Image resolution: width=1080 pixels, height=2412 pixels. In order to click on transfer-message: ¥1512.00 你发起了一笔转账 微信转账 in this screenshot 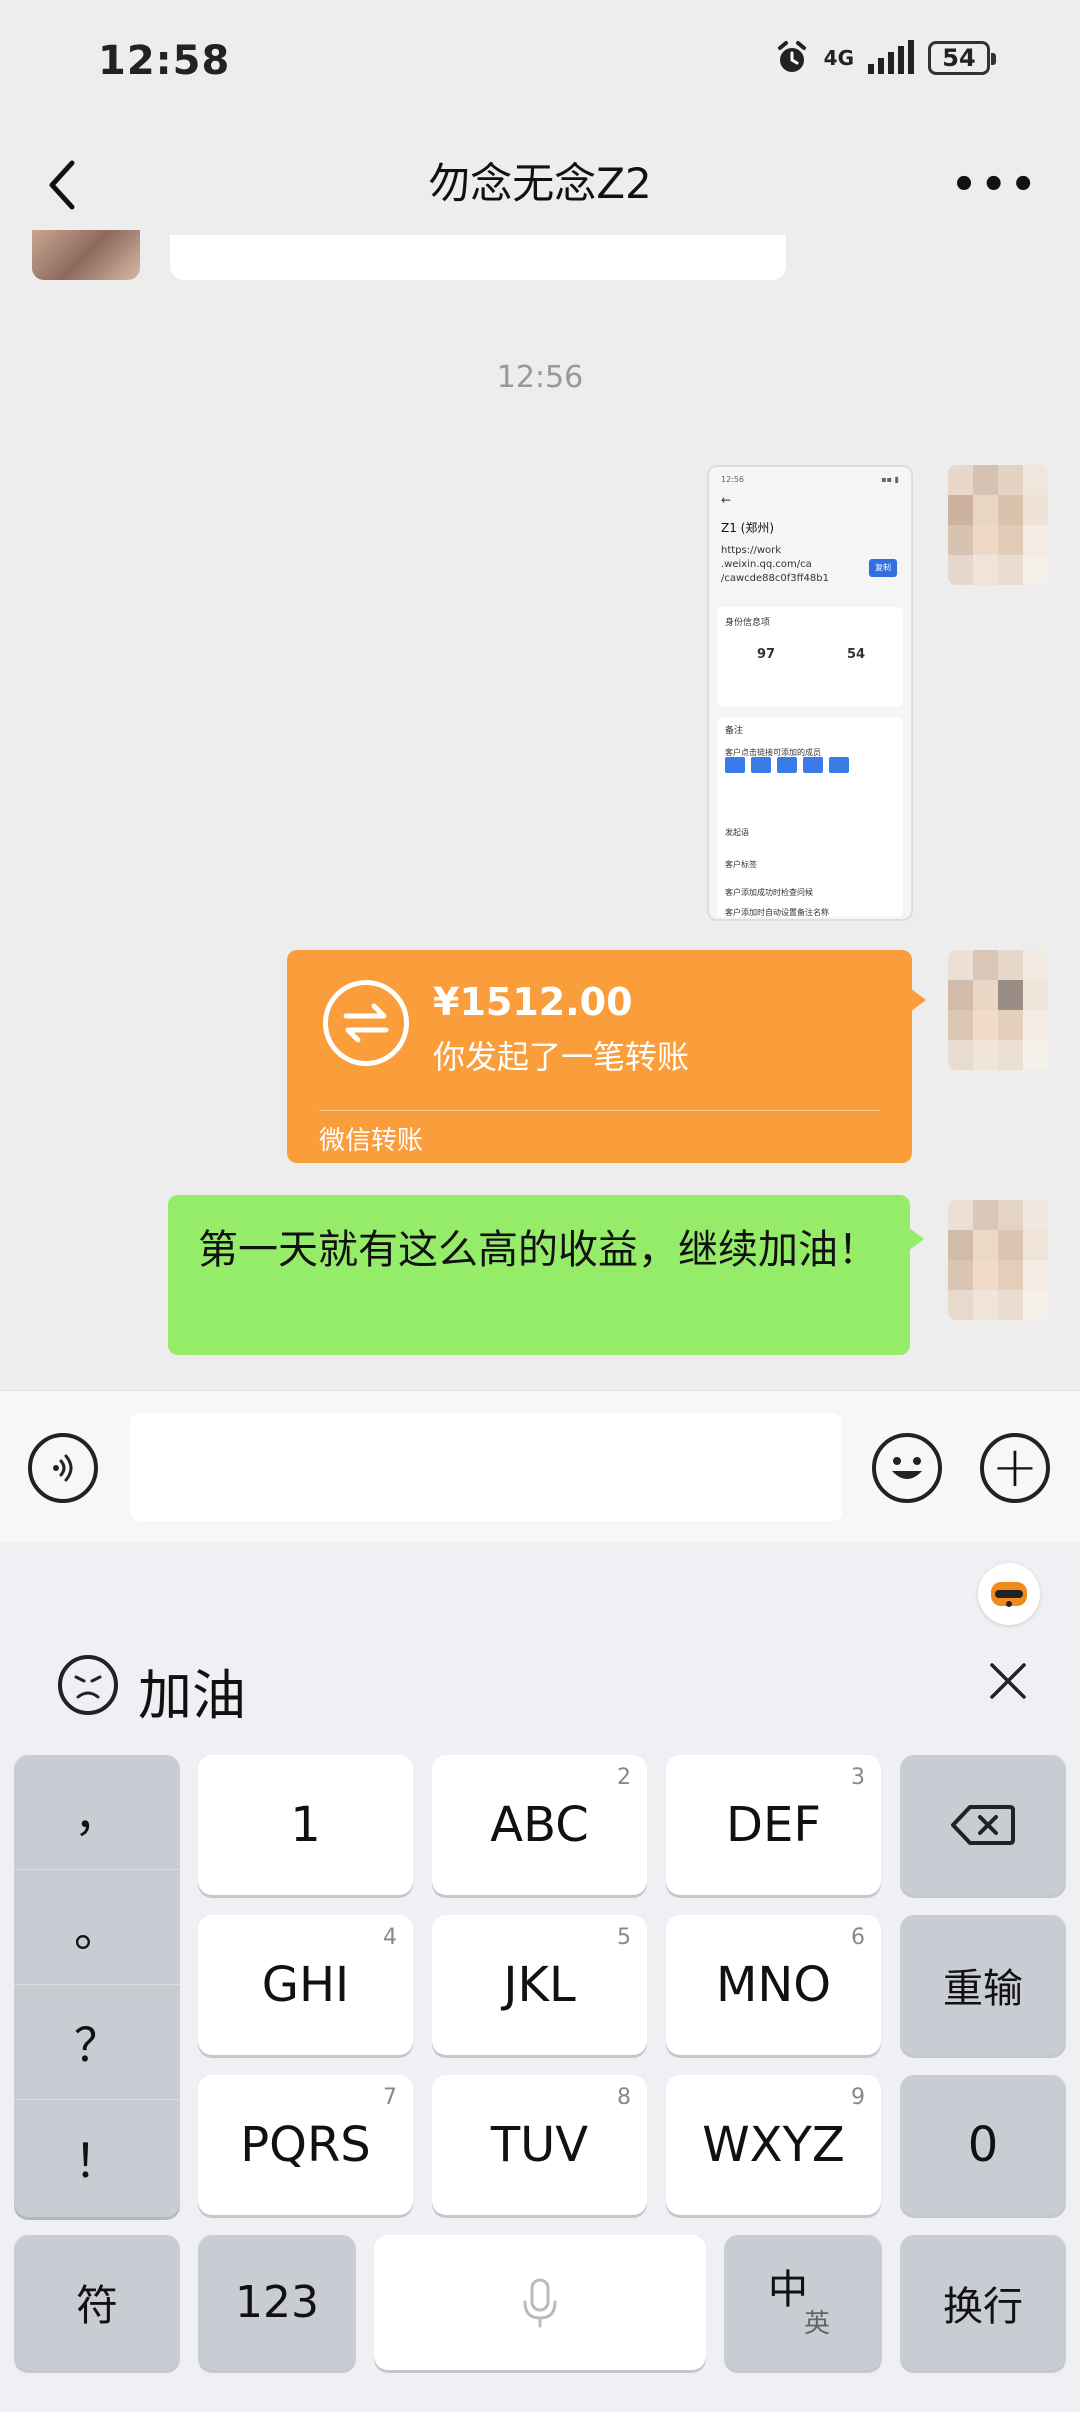, I will do `click(606, 1056)`.